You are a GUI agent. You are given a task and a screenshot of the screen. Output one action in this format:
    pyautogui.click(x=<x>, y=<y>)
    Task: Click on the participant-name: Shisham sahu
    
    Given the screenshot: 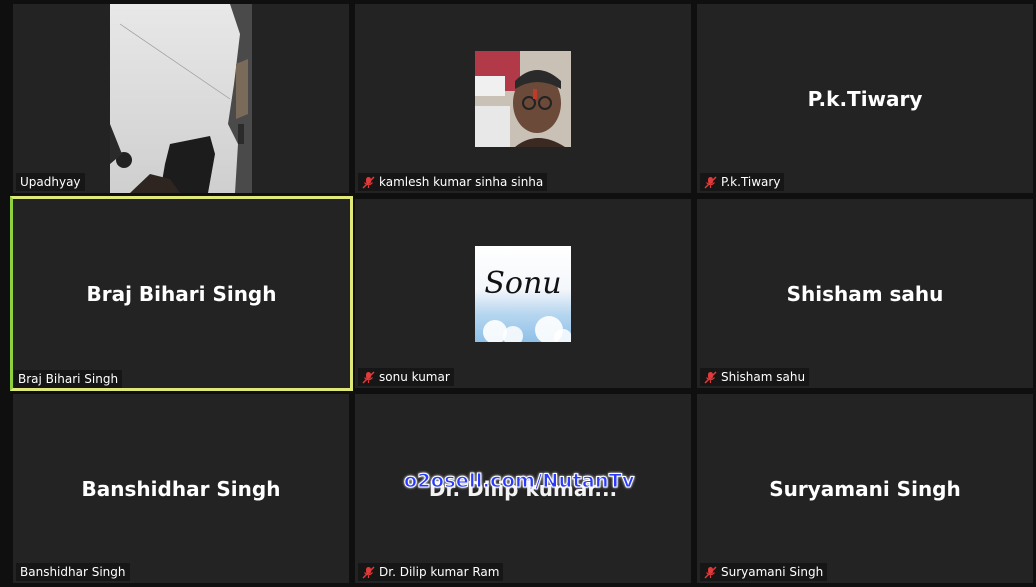 What is the action you would take?
    pyautogui.click(x=763, y=377)
    